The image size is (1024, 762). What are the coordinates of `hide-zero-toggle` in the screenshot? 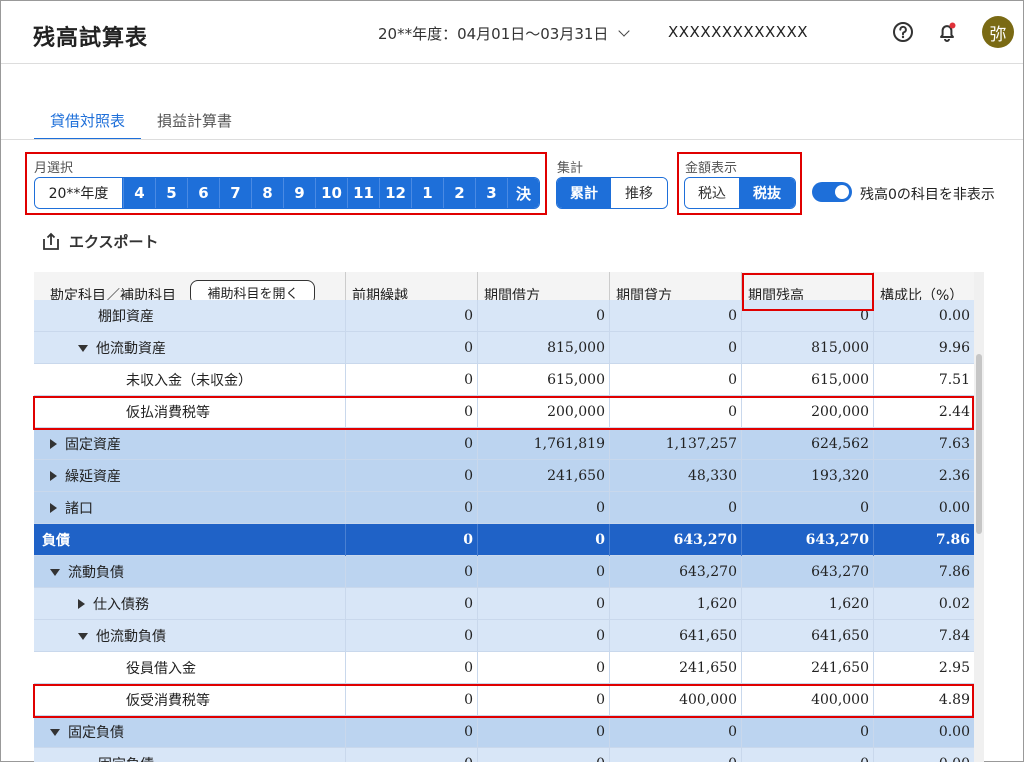 It's located at (832, 192).